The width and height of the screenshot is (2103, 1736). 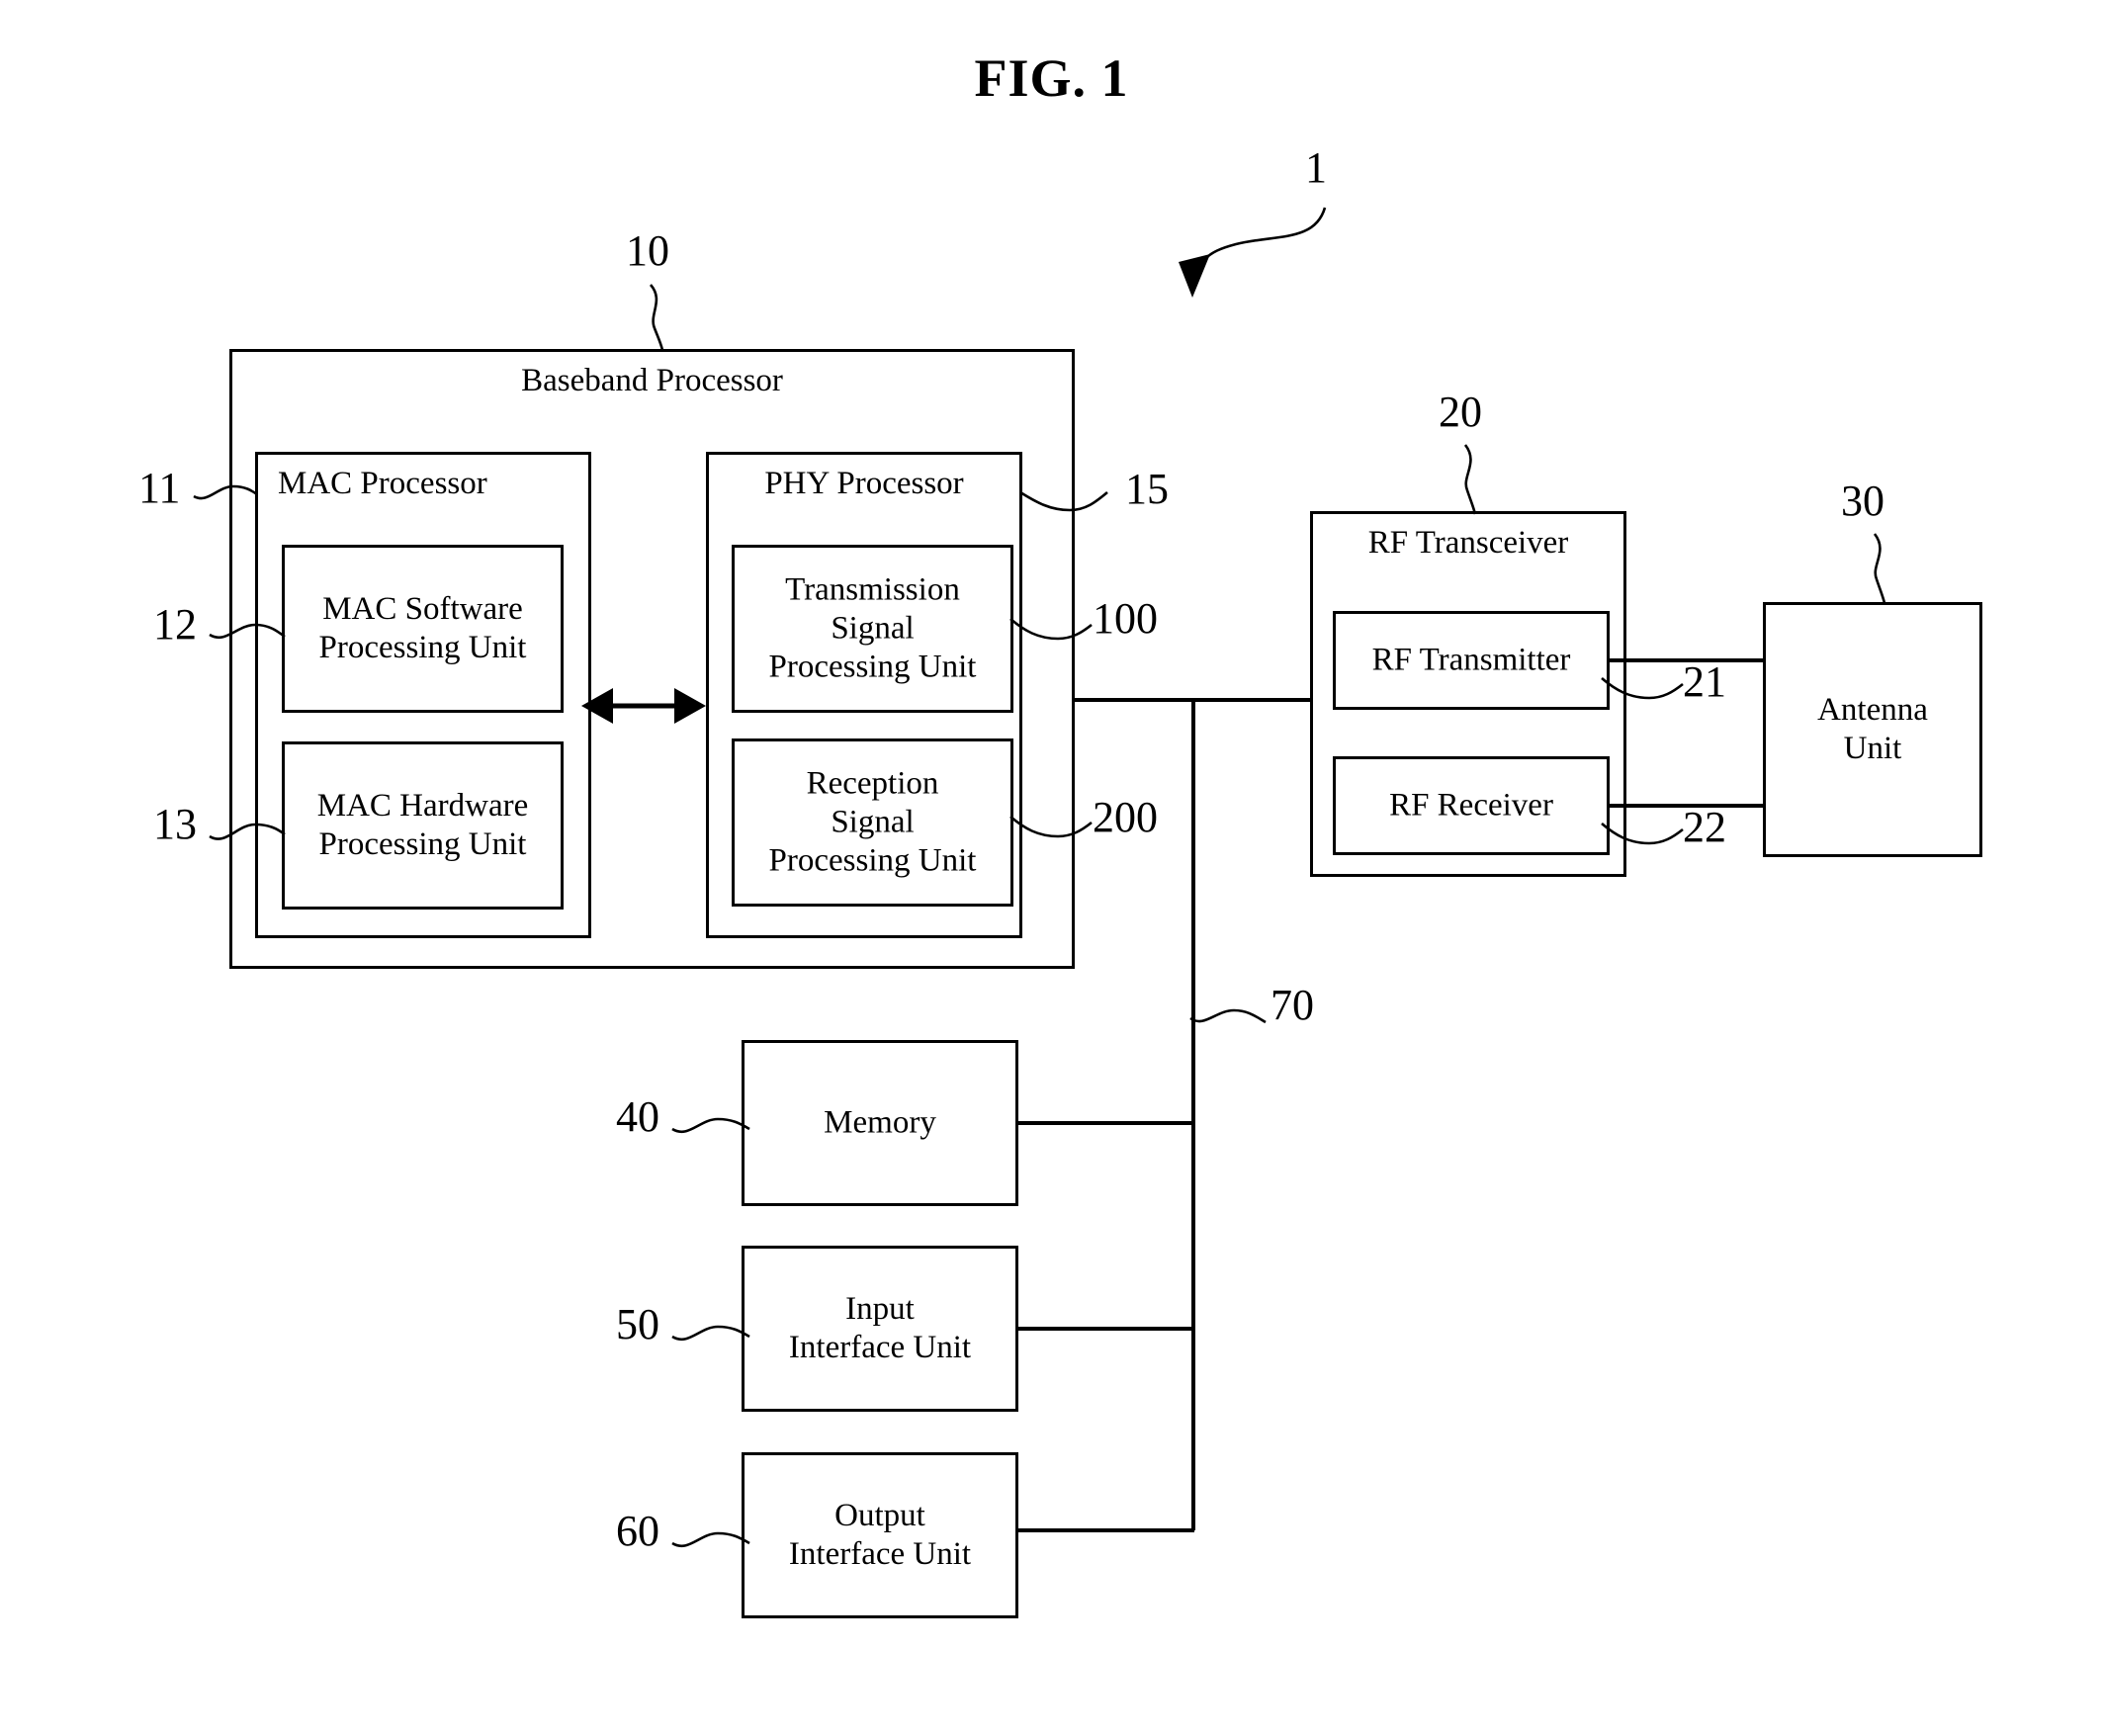 I want to click on rf-transmitter-box: RF Transmitter, so click(x=1472, y=660).